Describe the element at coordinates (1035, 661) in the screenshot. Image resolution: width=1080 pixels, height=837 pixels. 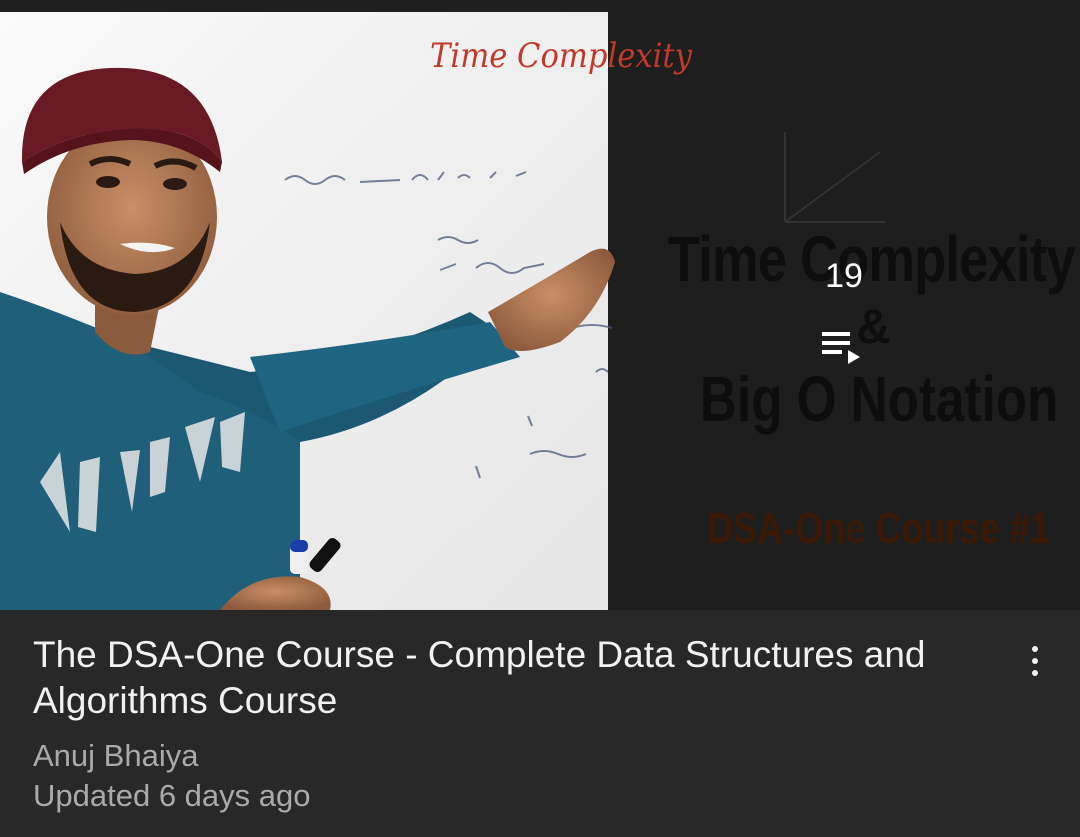
I see `more-vert-icon` at that location.